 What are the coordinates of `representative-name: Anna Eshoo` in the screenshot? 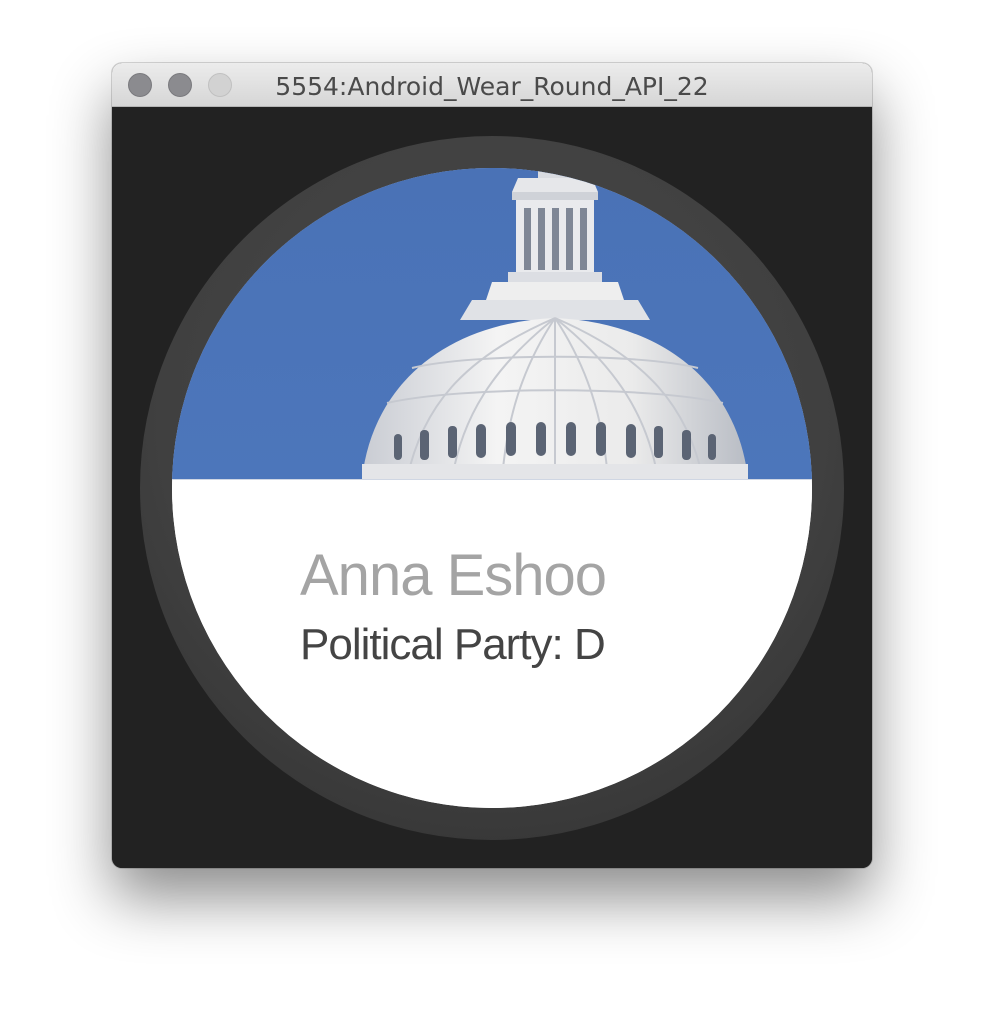 It's located at (453, 575).